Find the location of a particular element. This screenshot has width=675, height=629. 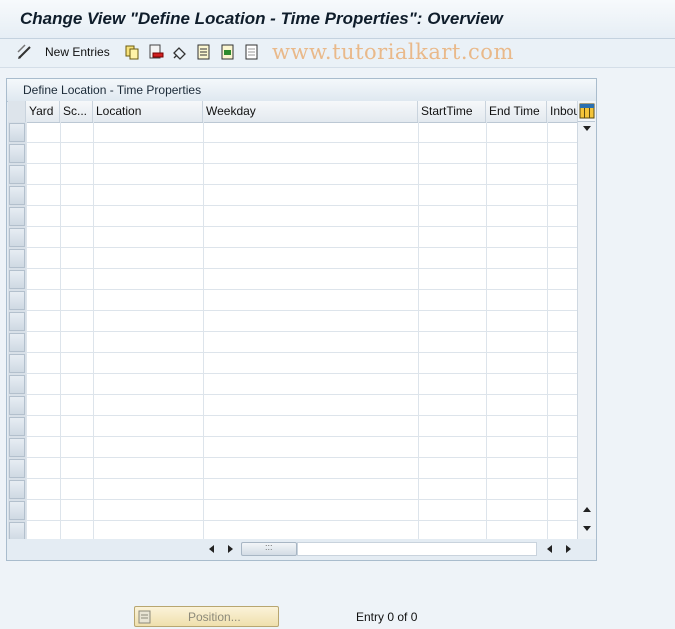

select-all-icon is located at coordinates (203, 52).